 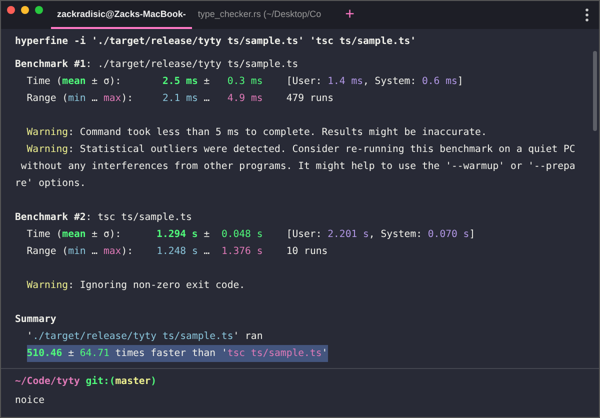 What do you see at coordinates (301, 150) in the screenshot?
I see `terminal-line: Warning: Statistical outliers were detected. Consider re-running this benchmark on a quiet PC` at bounding box center [301, 150].